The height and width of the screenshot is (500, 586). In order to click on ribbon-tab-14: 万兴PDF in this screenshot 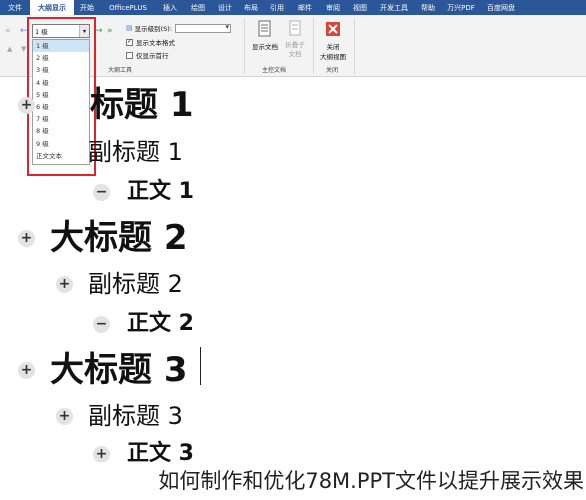, I will do `click(461, 7)`.